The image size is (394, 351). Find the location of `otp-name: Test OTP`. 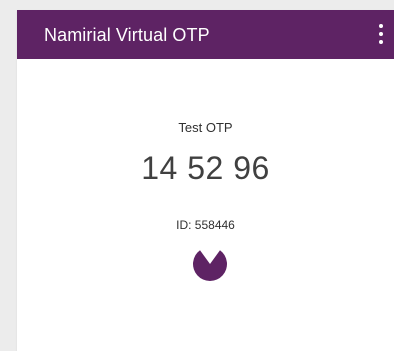

otp-name: Test OTP is located at coordinates (205, 127).